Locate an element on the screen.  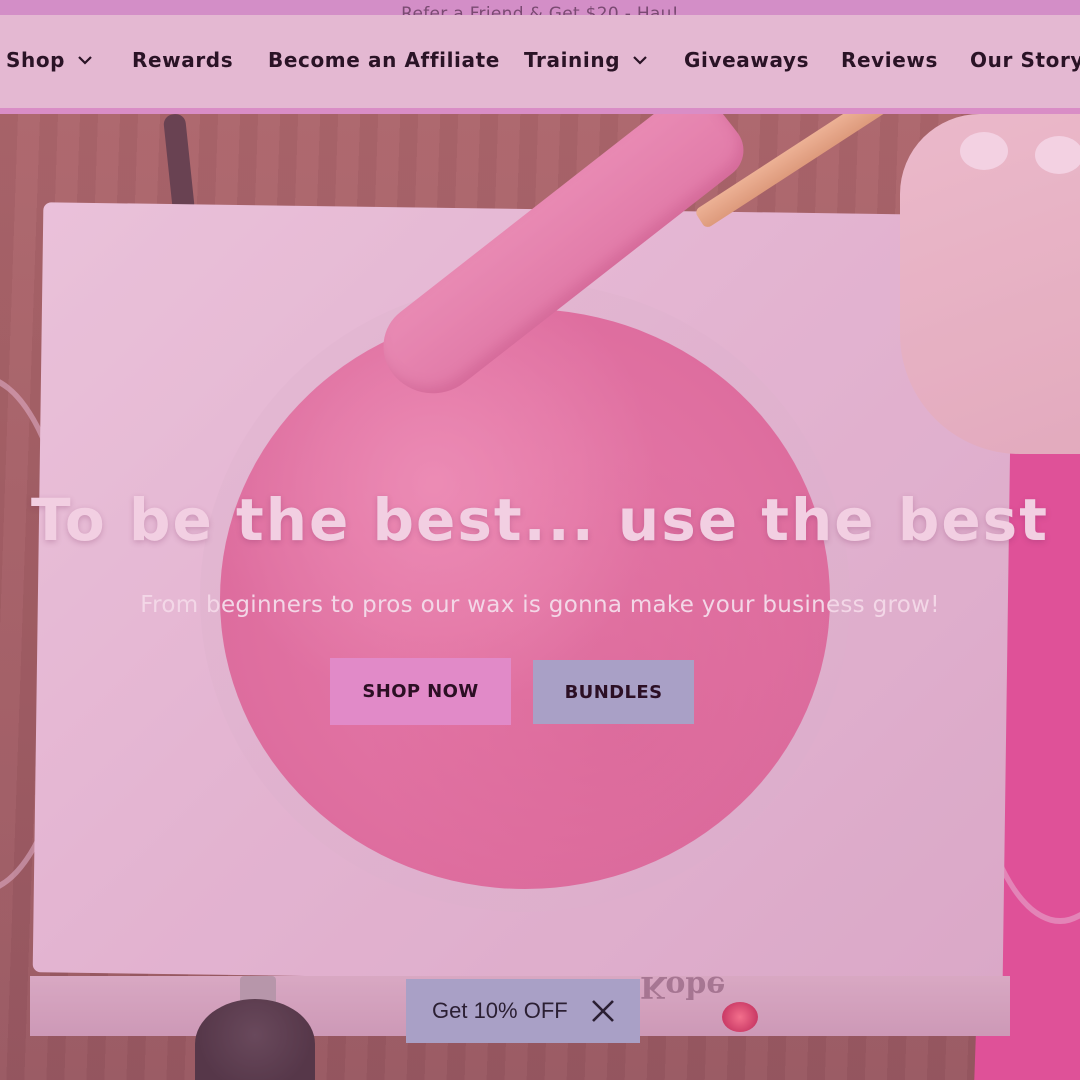
nav-item-label: Giveaways is located at coordinates (747, 60).